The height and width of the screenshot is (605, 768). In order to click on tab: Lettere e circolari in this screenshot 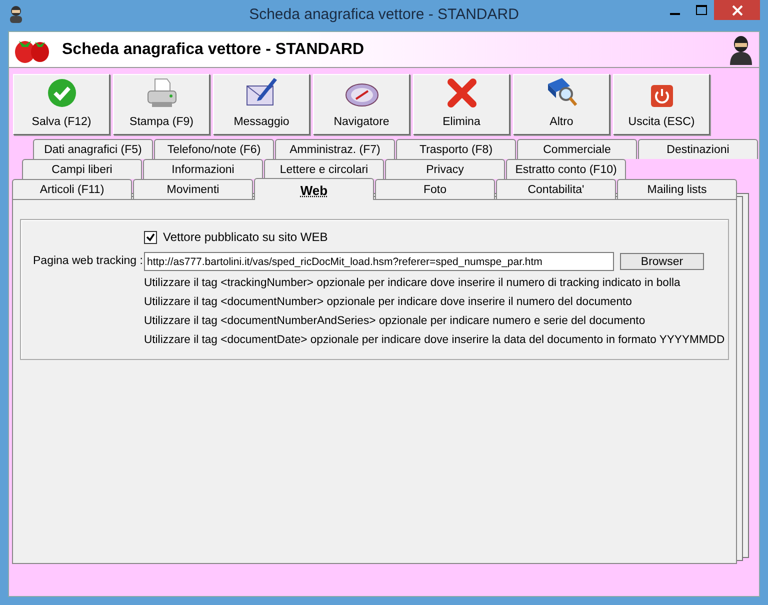, I will do `click(324, 169)`.